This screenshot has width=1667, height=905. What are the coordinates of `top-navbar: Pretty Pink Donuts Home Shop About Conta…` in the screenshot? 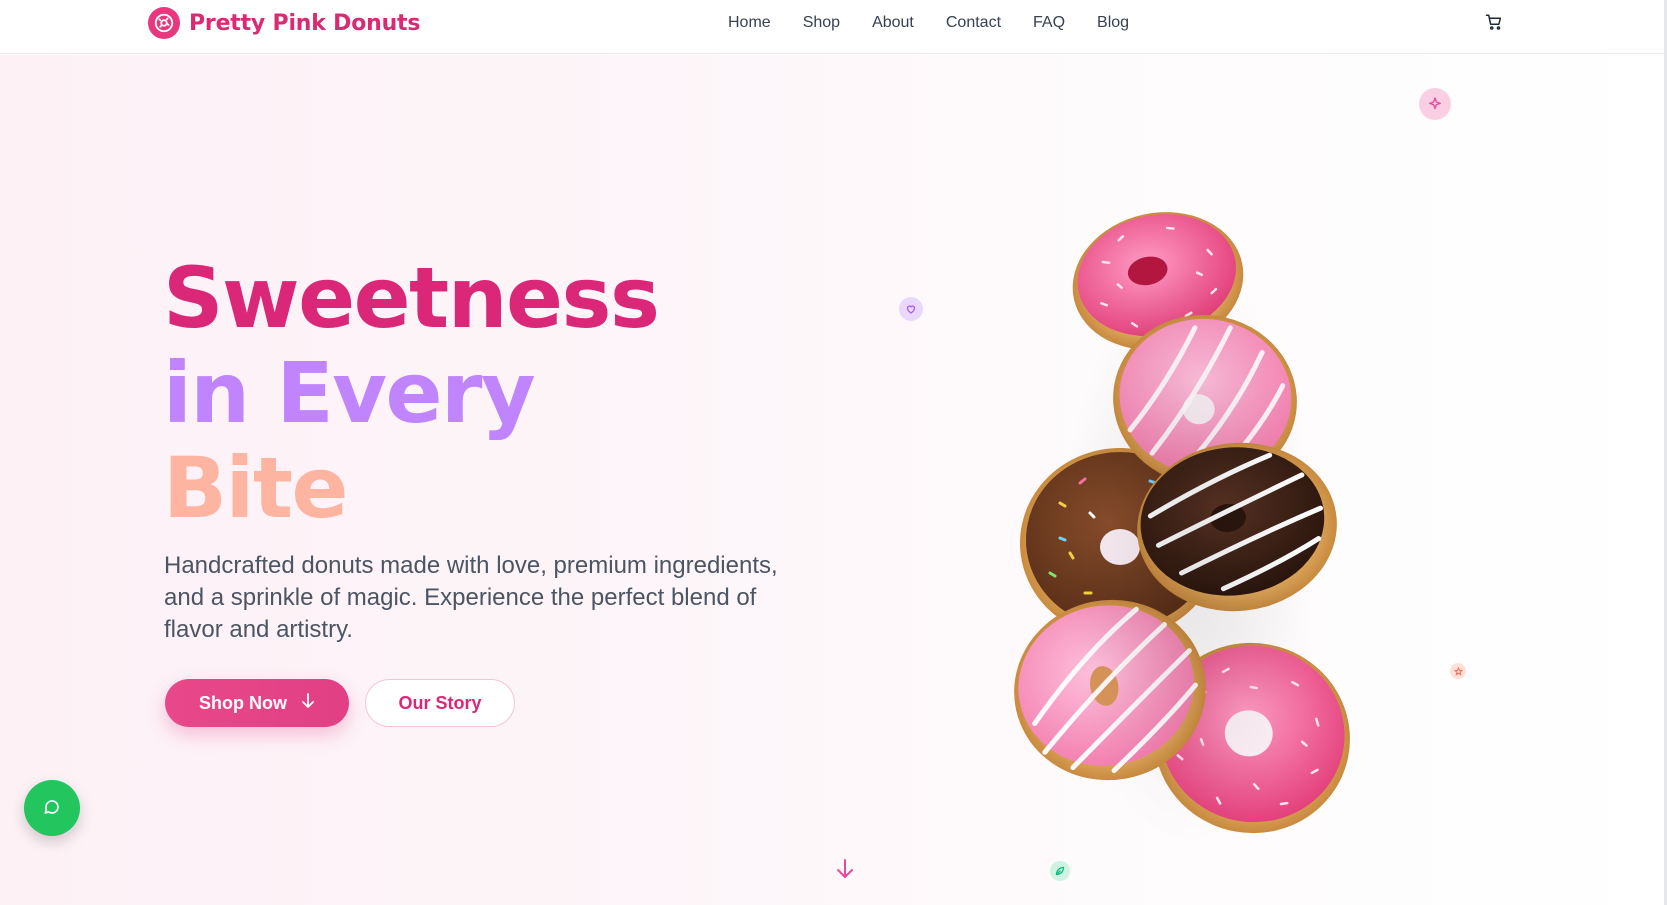 It's located at (833, 27).